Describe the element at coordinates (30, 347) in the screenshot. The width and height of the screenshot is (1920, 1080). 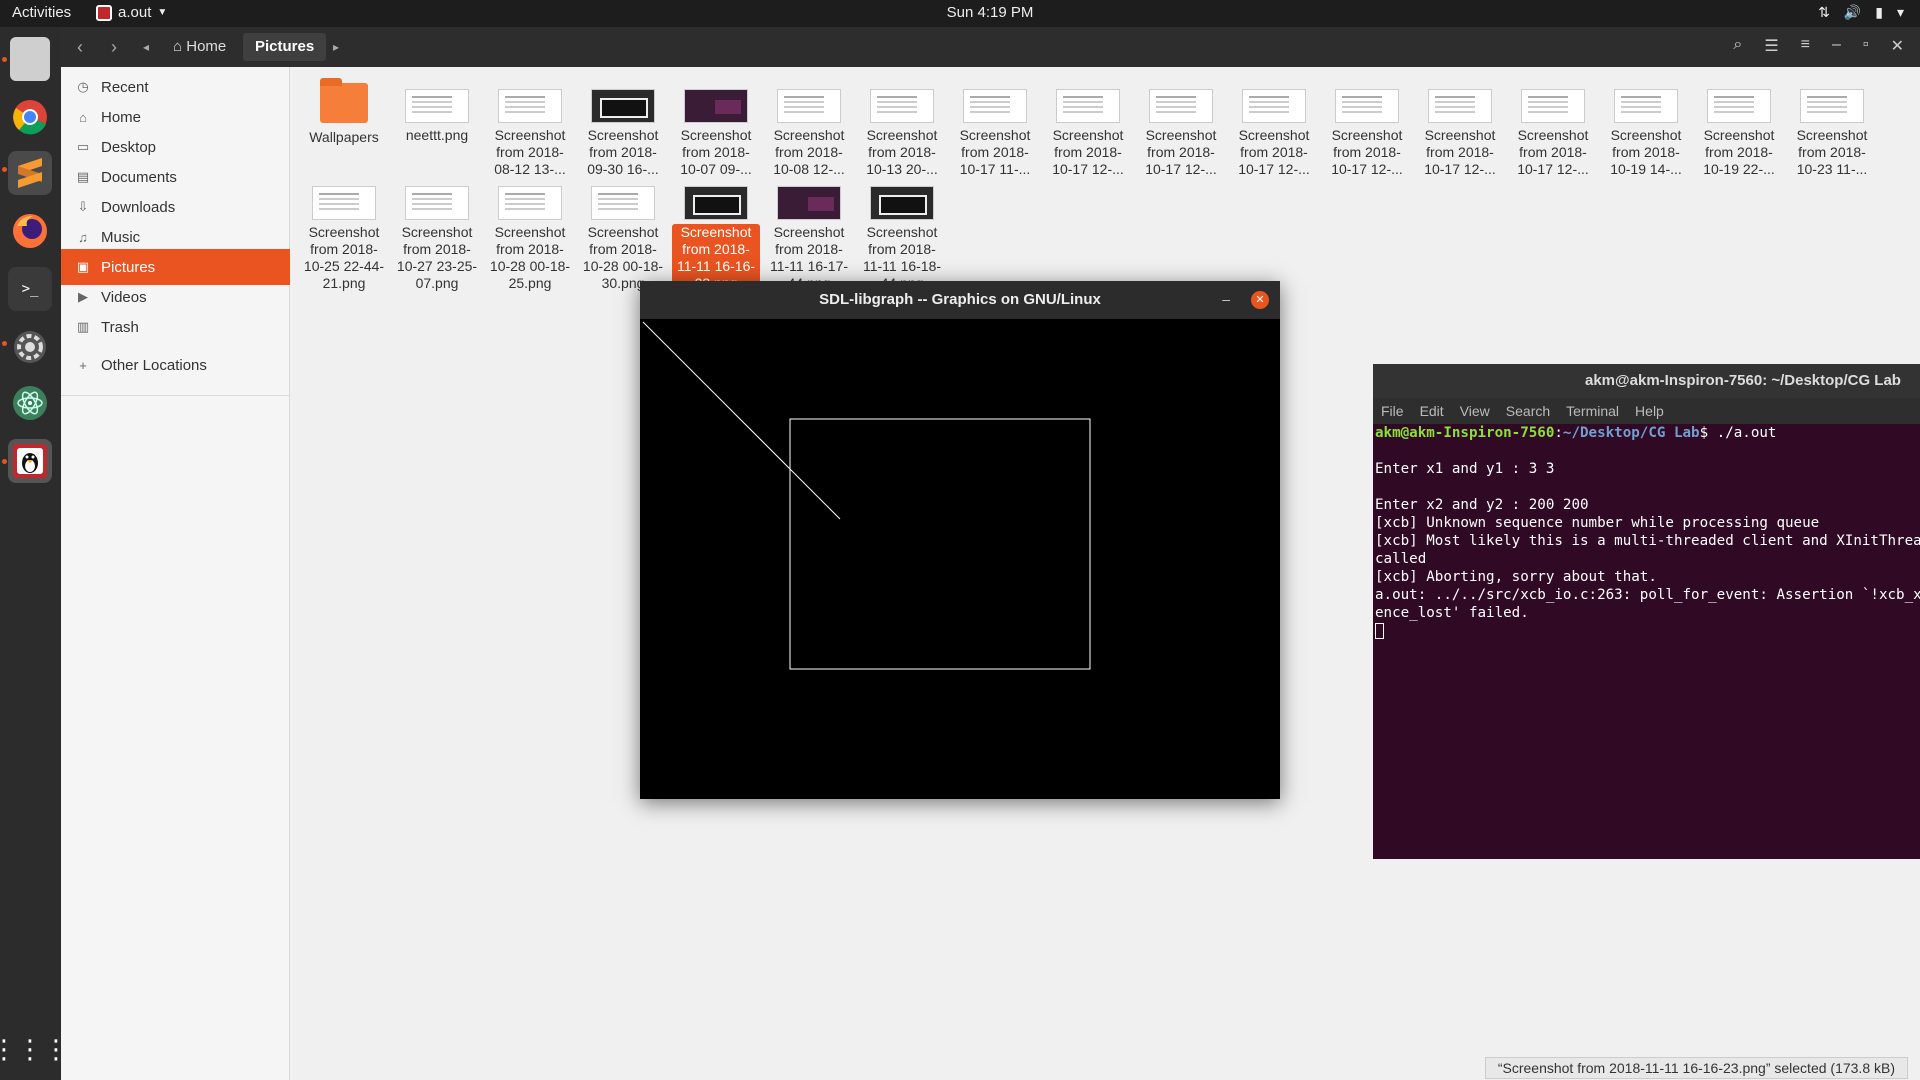
I see `settings-icon` at that location.